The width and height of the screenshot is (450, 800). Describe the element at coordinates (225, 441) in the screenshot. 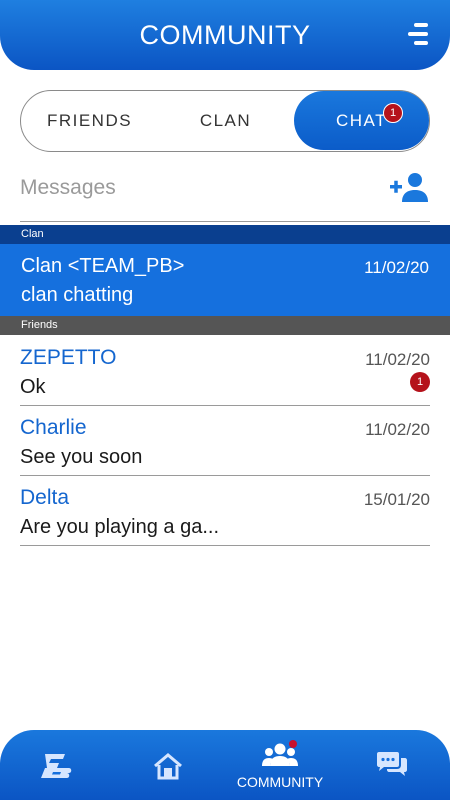

I see `friend-chat-row: Charlie 11/02/20 See you soon` at that location.